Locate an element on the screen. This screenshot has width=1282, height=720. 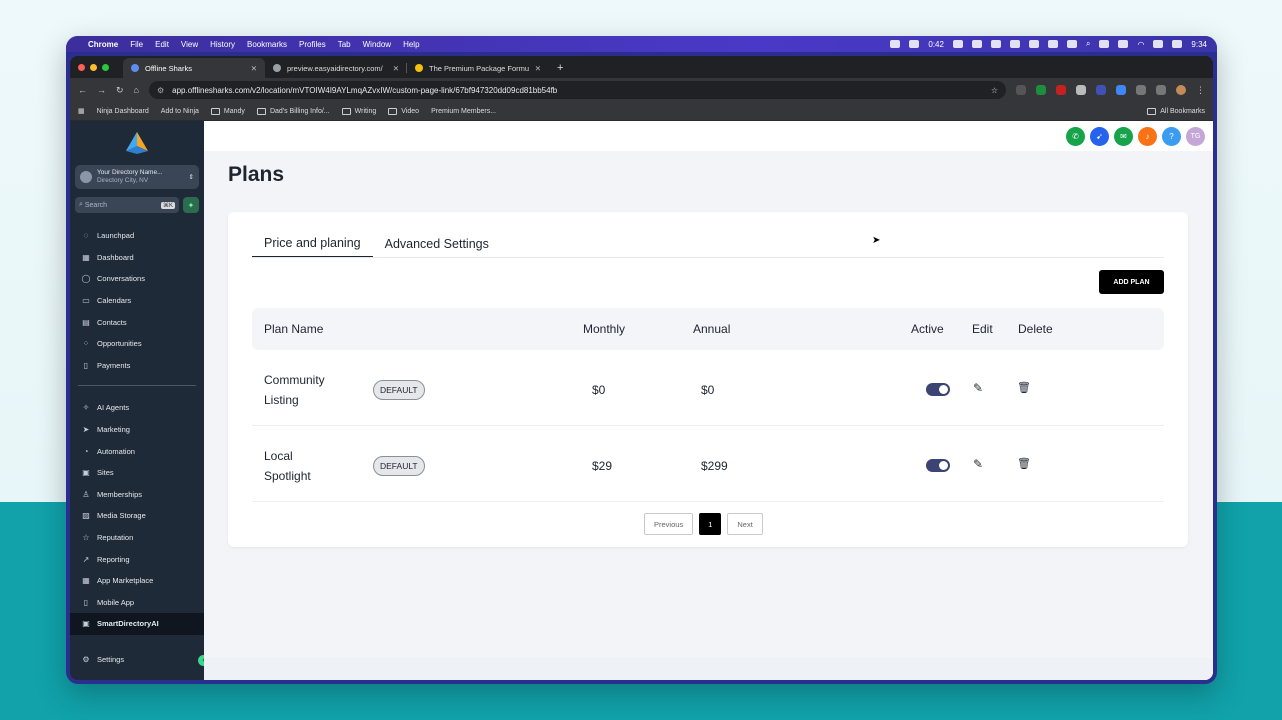
menu-file: File is located at coordinates (136, 44).